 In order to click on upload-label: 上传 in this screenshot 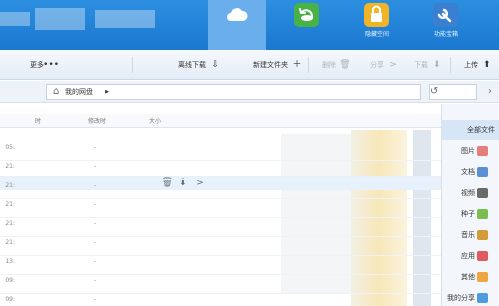, I will do `click(471, 65)`.